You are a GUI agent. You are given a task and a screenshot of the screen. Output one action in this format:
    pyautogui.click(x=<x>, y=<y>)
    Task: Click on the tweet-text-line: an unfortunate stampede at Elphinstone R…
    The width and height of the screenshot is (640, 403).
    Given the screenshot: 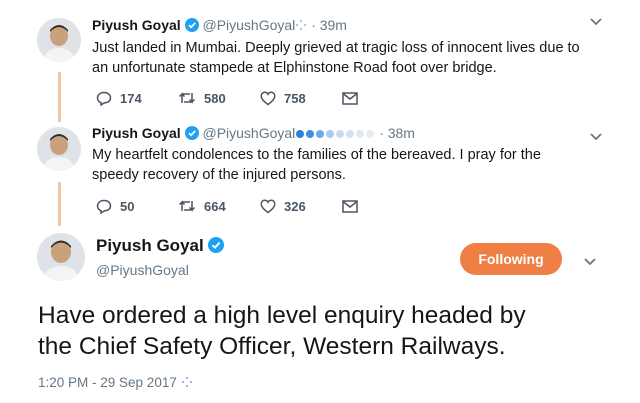 What is the action you would take?
    pyautogui.click(x=294, y=68)
    